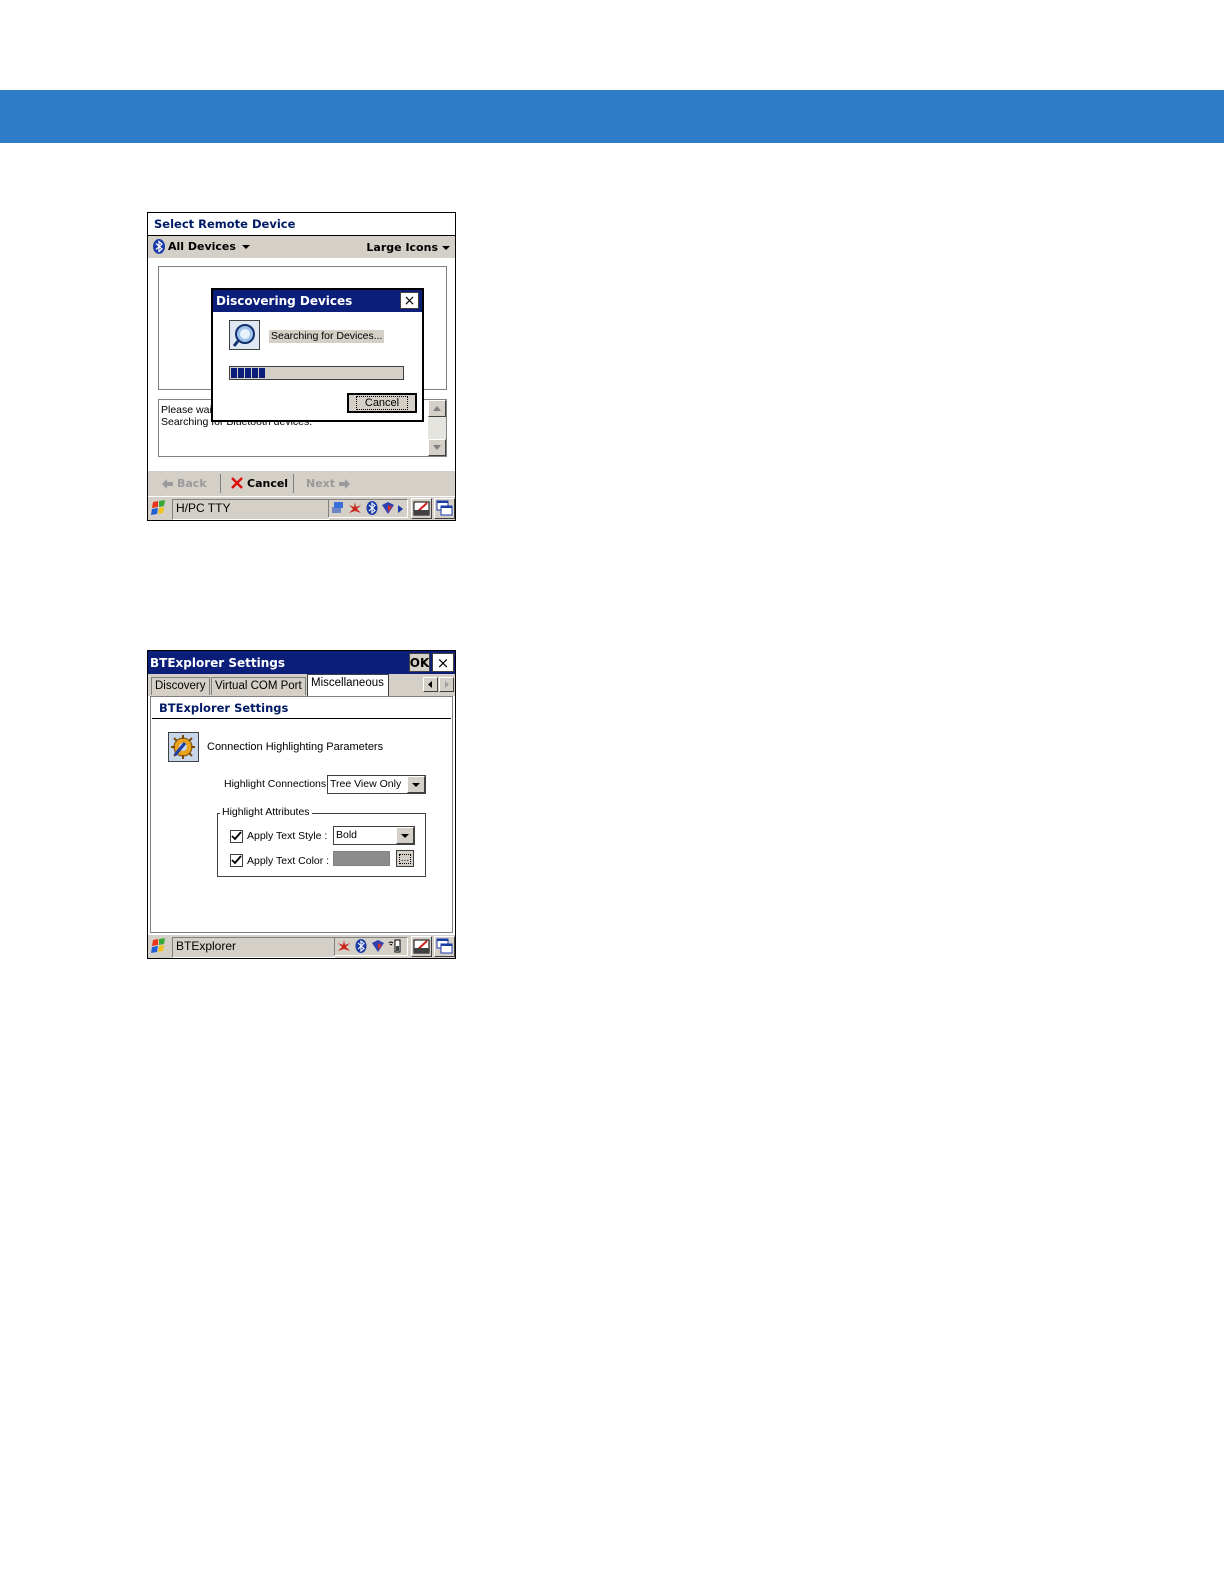 This screenshot has width=1224, height=1584. I want to click on arrow-down-icon, so click(437, 447).